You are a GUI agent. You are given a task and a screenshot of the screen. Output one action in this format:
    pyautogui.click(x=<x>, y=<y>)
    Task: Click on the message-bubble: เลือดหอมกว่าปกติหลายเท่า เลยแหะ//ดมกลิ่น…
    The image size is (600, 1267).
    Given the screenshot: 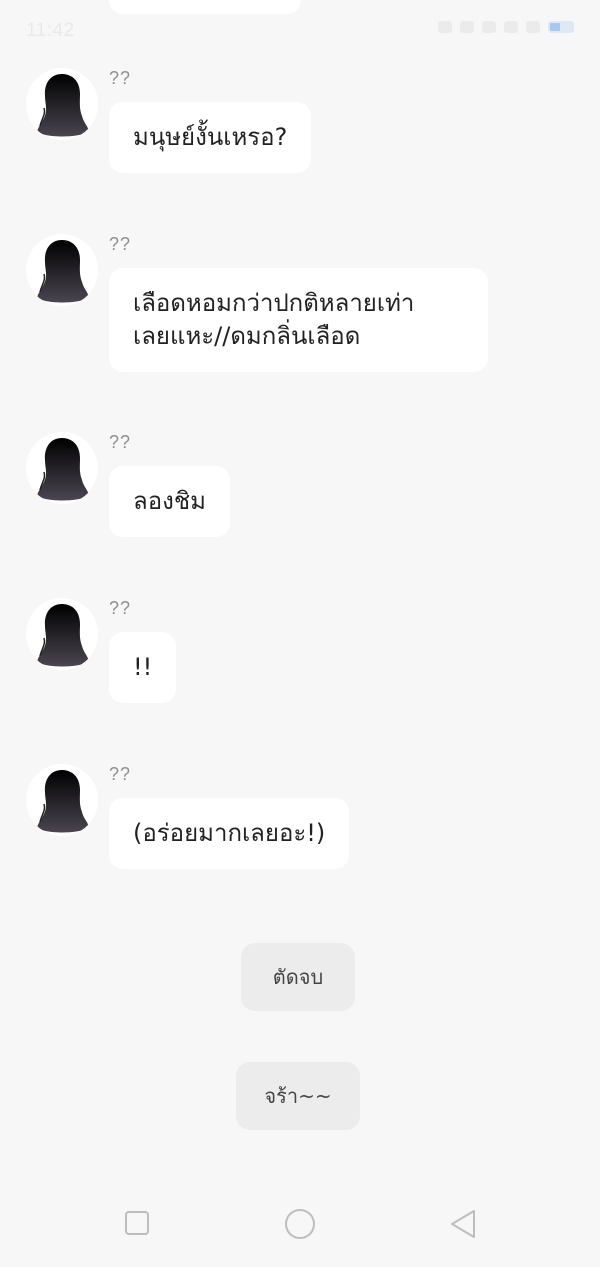 What is the action you would take?
    pyautogui.click(x=298, y=320)
    